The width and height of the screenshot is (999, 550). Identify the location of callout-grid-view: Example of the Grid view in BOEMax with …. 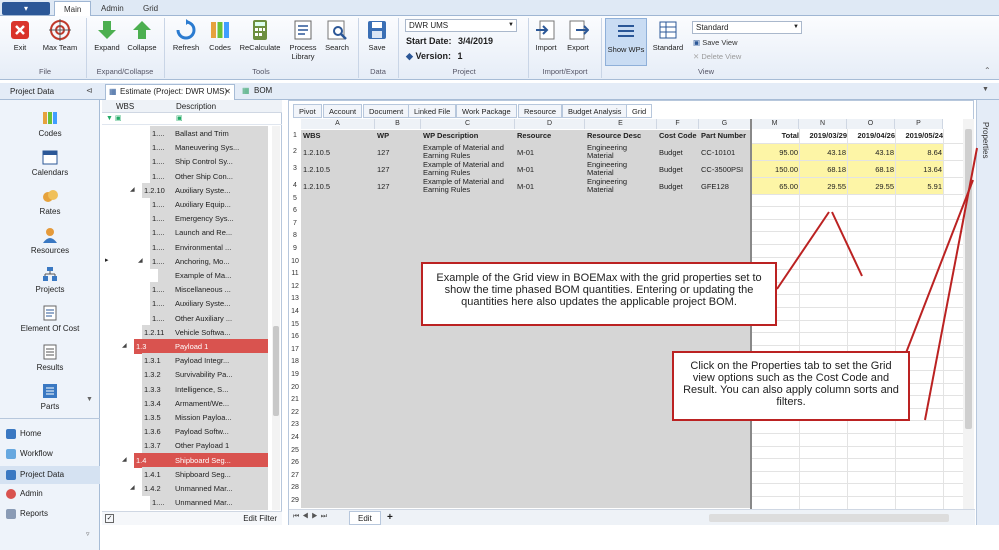
(599, 294).